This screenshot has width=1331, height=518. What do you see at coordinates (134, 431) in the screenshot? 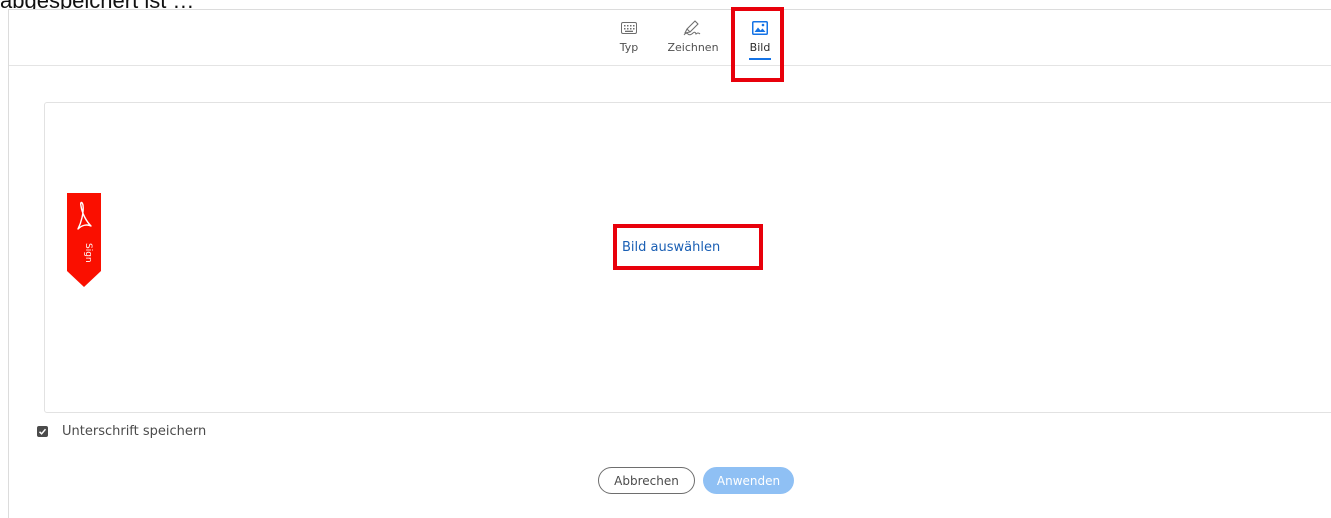
I see `save-signature-label: Unterschrift speichern` at bounding box center [134, 431].